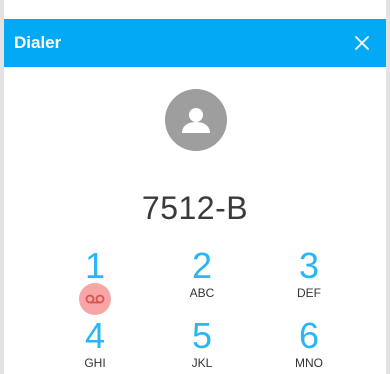 This screenshot has height=374, width=390. I want to click on key-6-letters: MNO, so click(309, 363).